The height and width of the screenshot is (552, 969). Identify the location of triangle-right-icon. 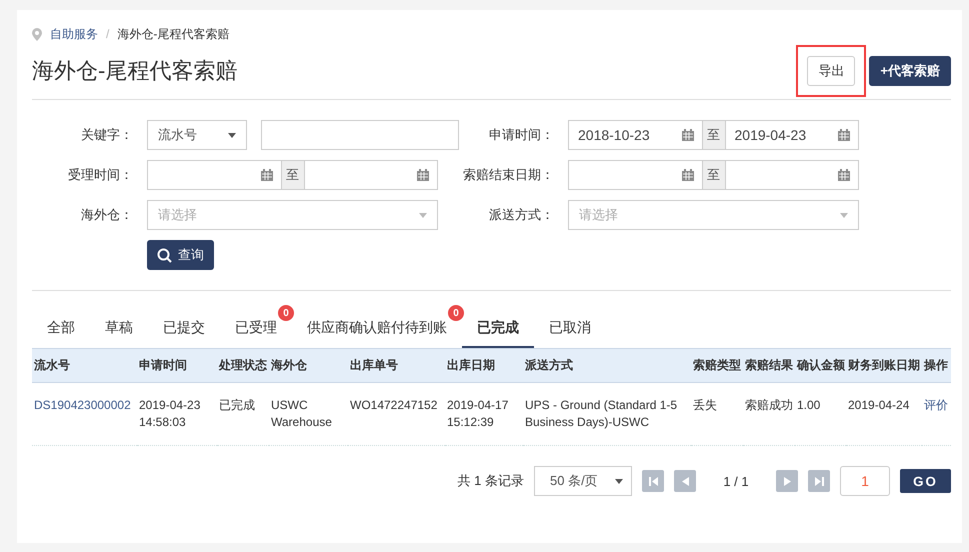
(787, 481).